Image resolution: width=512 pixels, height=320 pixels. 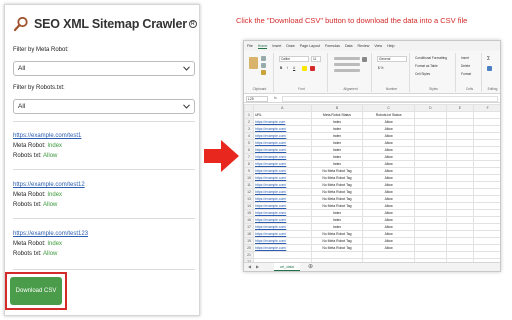 I want to click on filter-robots-select: All, so click(x=104, y=106).